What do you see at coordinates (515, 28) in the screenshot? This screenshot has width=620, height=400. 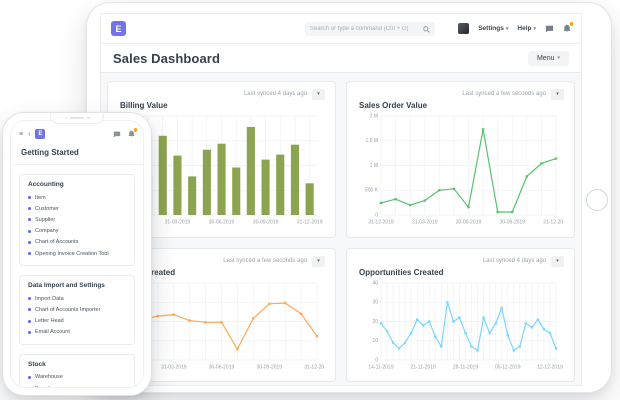 I see `navbar-right-group: Settings ▾ Help ▾` at bounding box center [515, 28].